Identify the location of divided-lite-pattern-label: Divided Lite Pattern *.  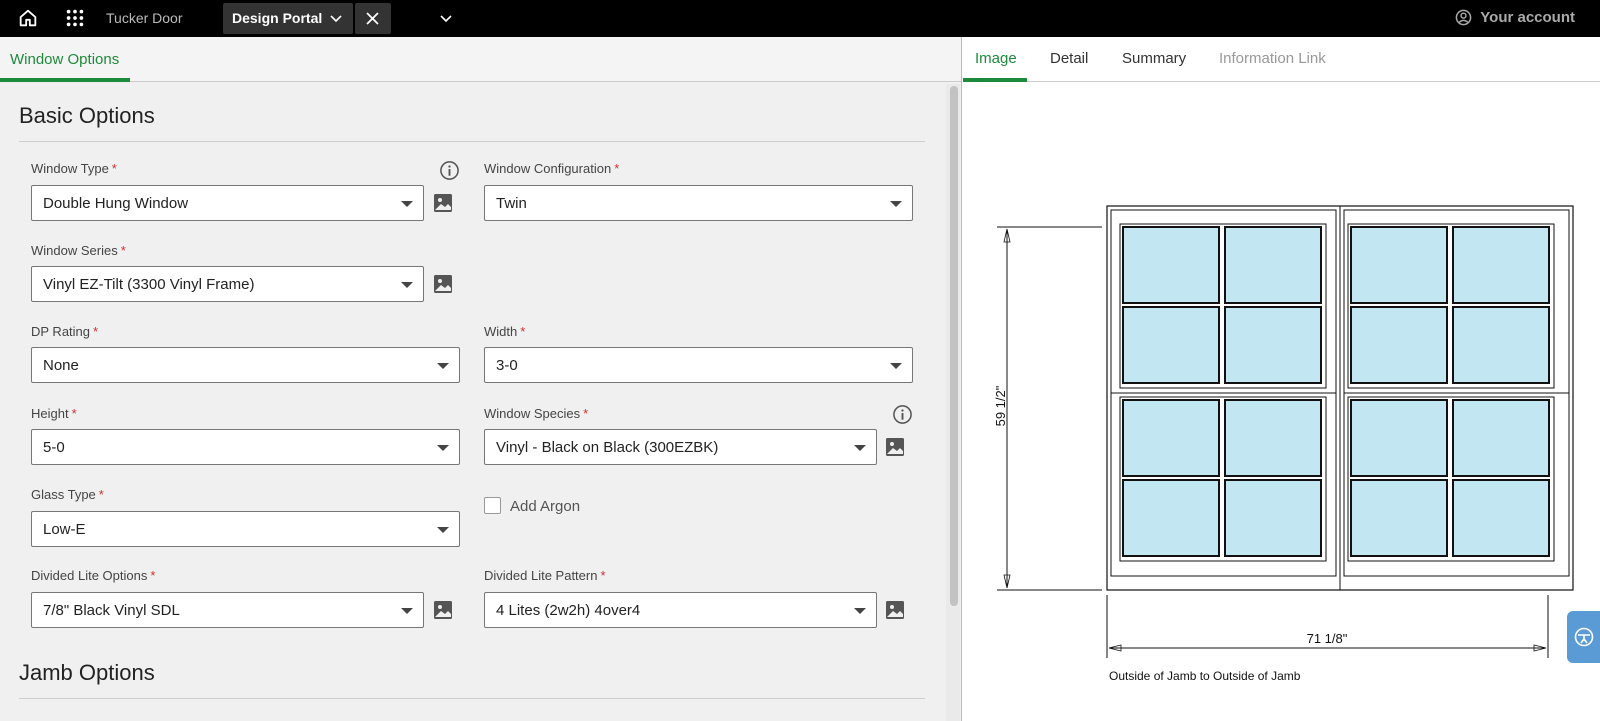
(545, 575).